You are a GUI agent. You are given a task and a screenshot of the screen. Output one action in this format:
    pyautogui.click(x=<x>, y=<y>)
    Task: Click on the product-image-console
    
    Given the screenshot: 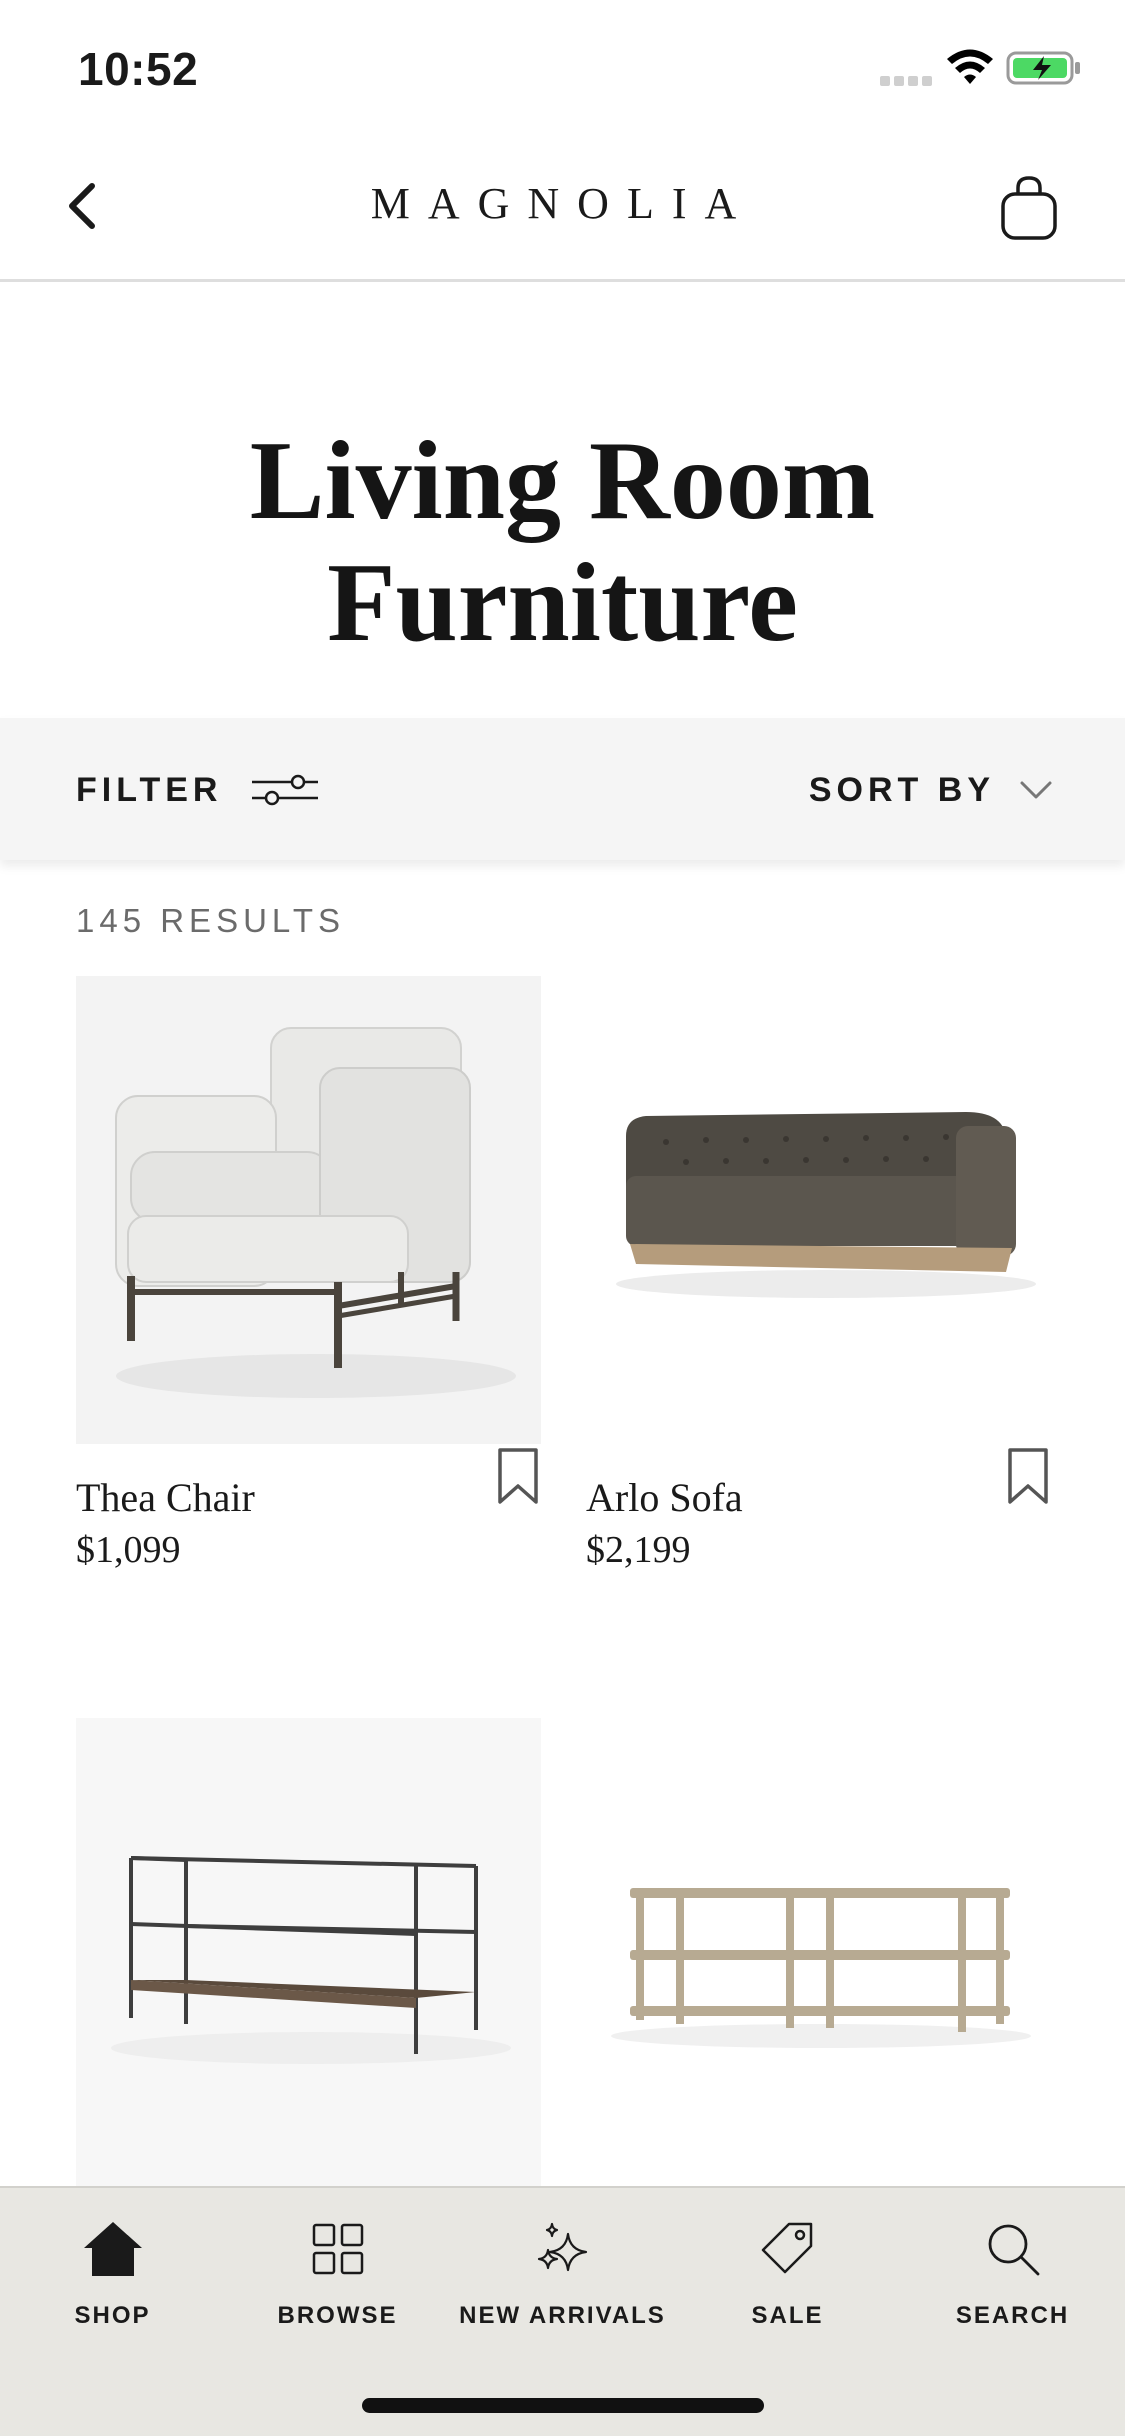 What is the action you would take?
    pyautogui.click(x=308, y=1952)
    